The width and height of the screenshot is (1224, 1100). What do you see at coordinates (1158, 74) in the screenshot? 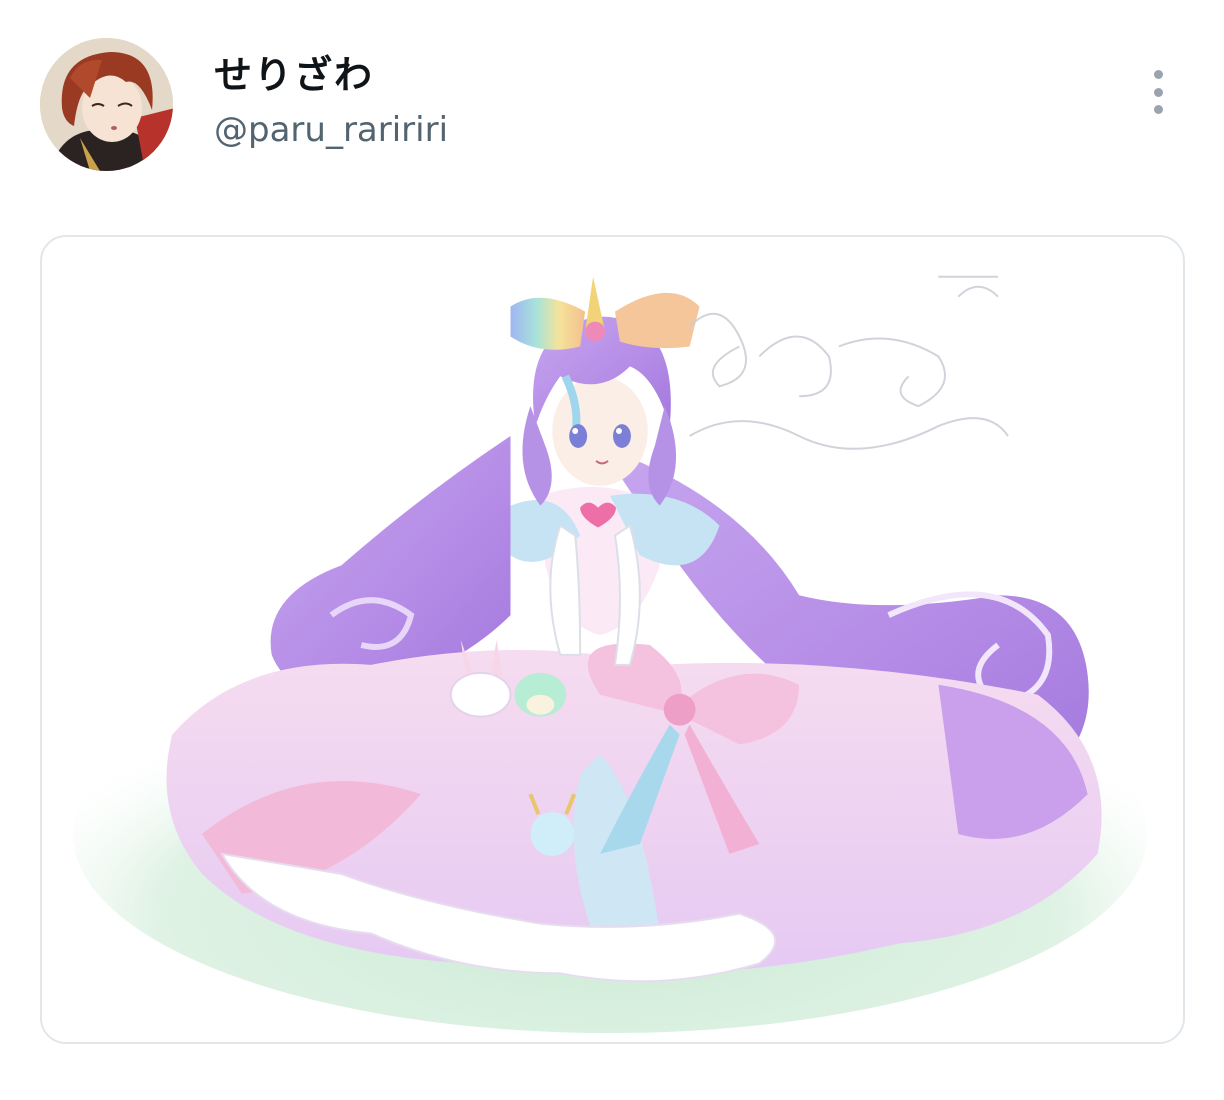
I see `more-vertical-icon` at bounding box center [1158, 74].